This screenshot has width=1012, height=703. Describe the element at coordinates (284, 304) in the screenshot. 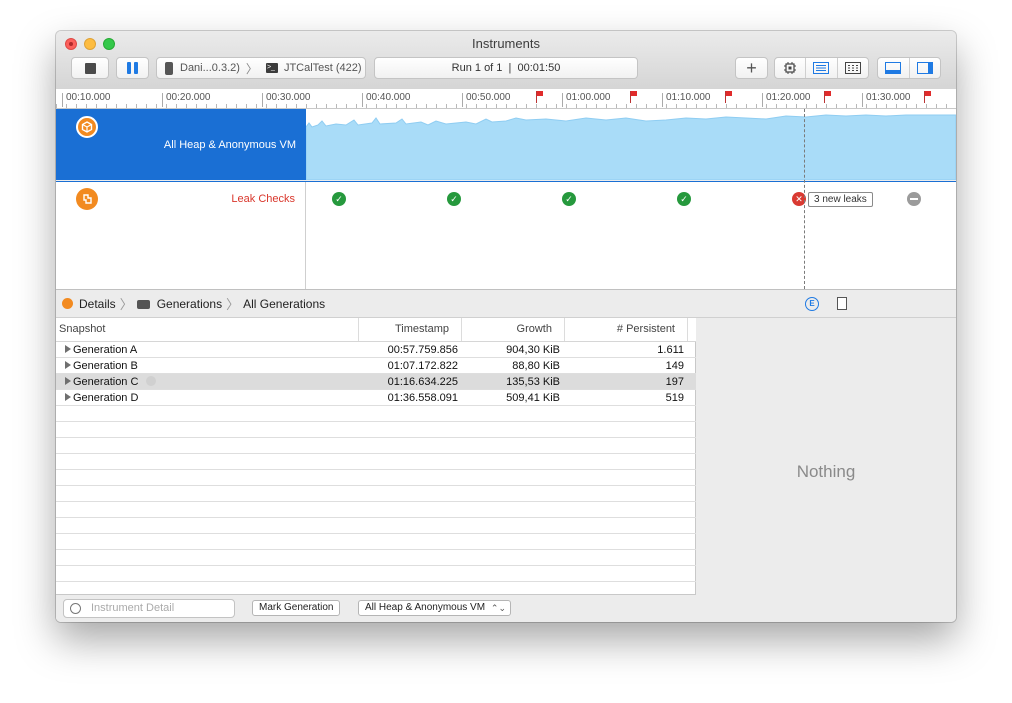

I see `jumpbar-all-generations: All Generations` at that location.